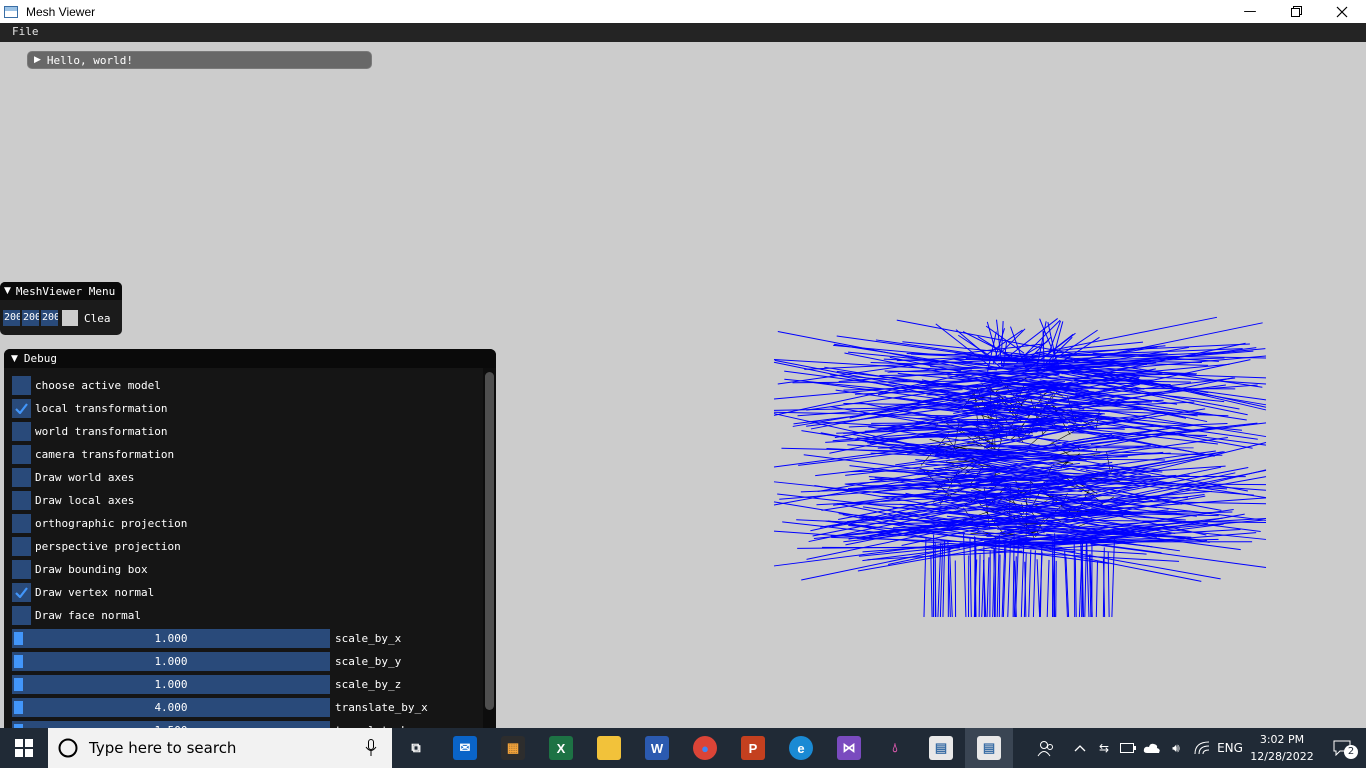 Image resolution: width=1366 pixels, height=768 pixels. What do you see at coordinates (1342, 748) in the screenshot?
I see `notification-center-button: 2` at bounding box center [1342, 748].